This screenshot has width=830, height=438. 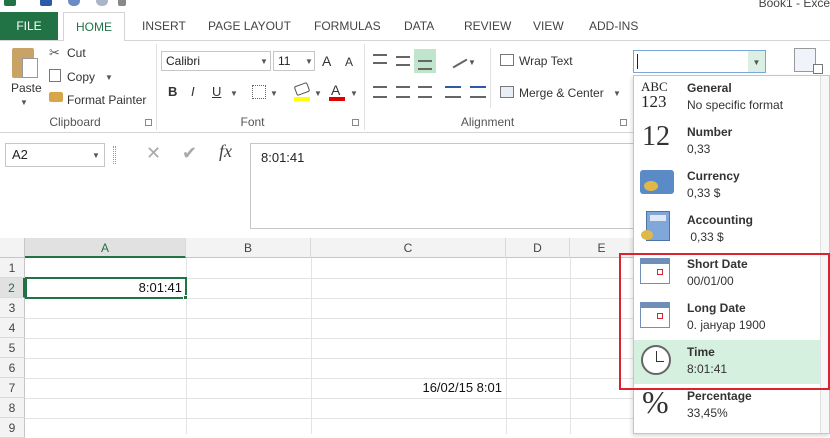 I want to click on text-cursor, so click(x=637, y=61).